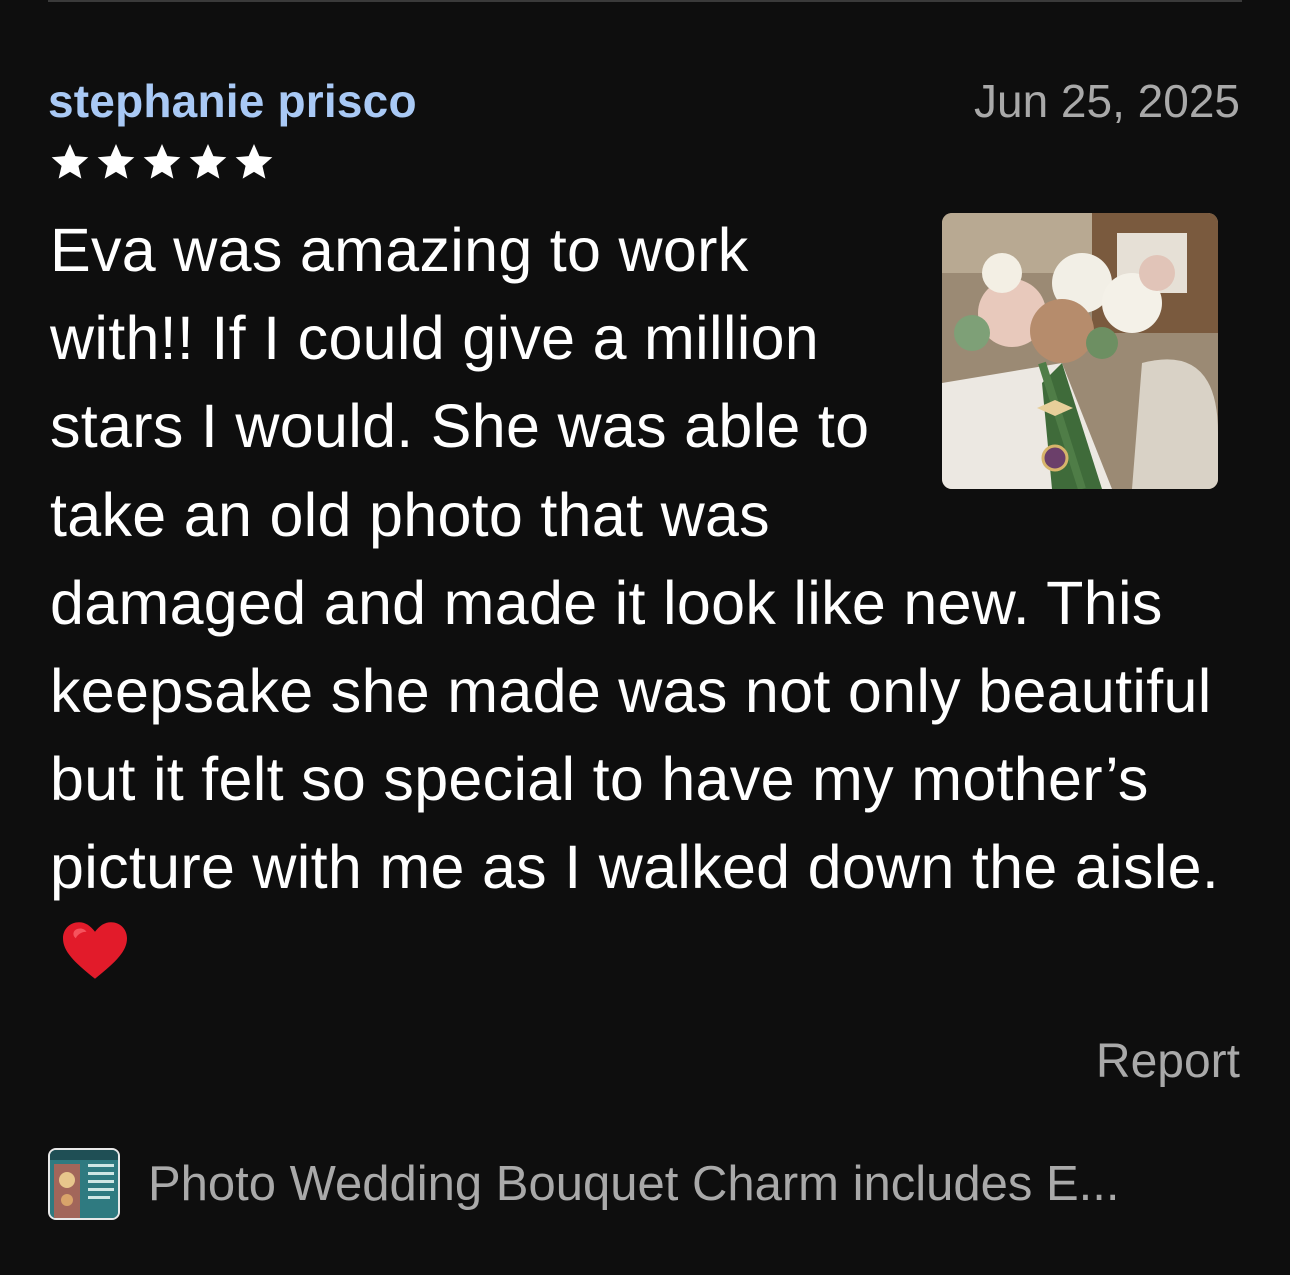 The image size is (1290, 1275). What do you see at coordinates (232, 101) in the screenshot?
I see `reviewer-name: stephanie prisco` at bounding box center [232, 101].